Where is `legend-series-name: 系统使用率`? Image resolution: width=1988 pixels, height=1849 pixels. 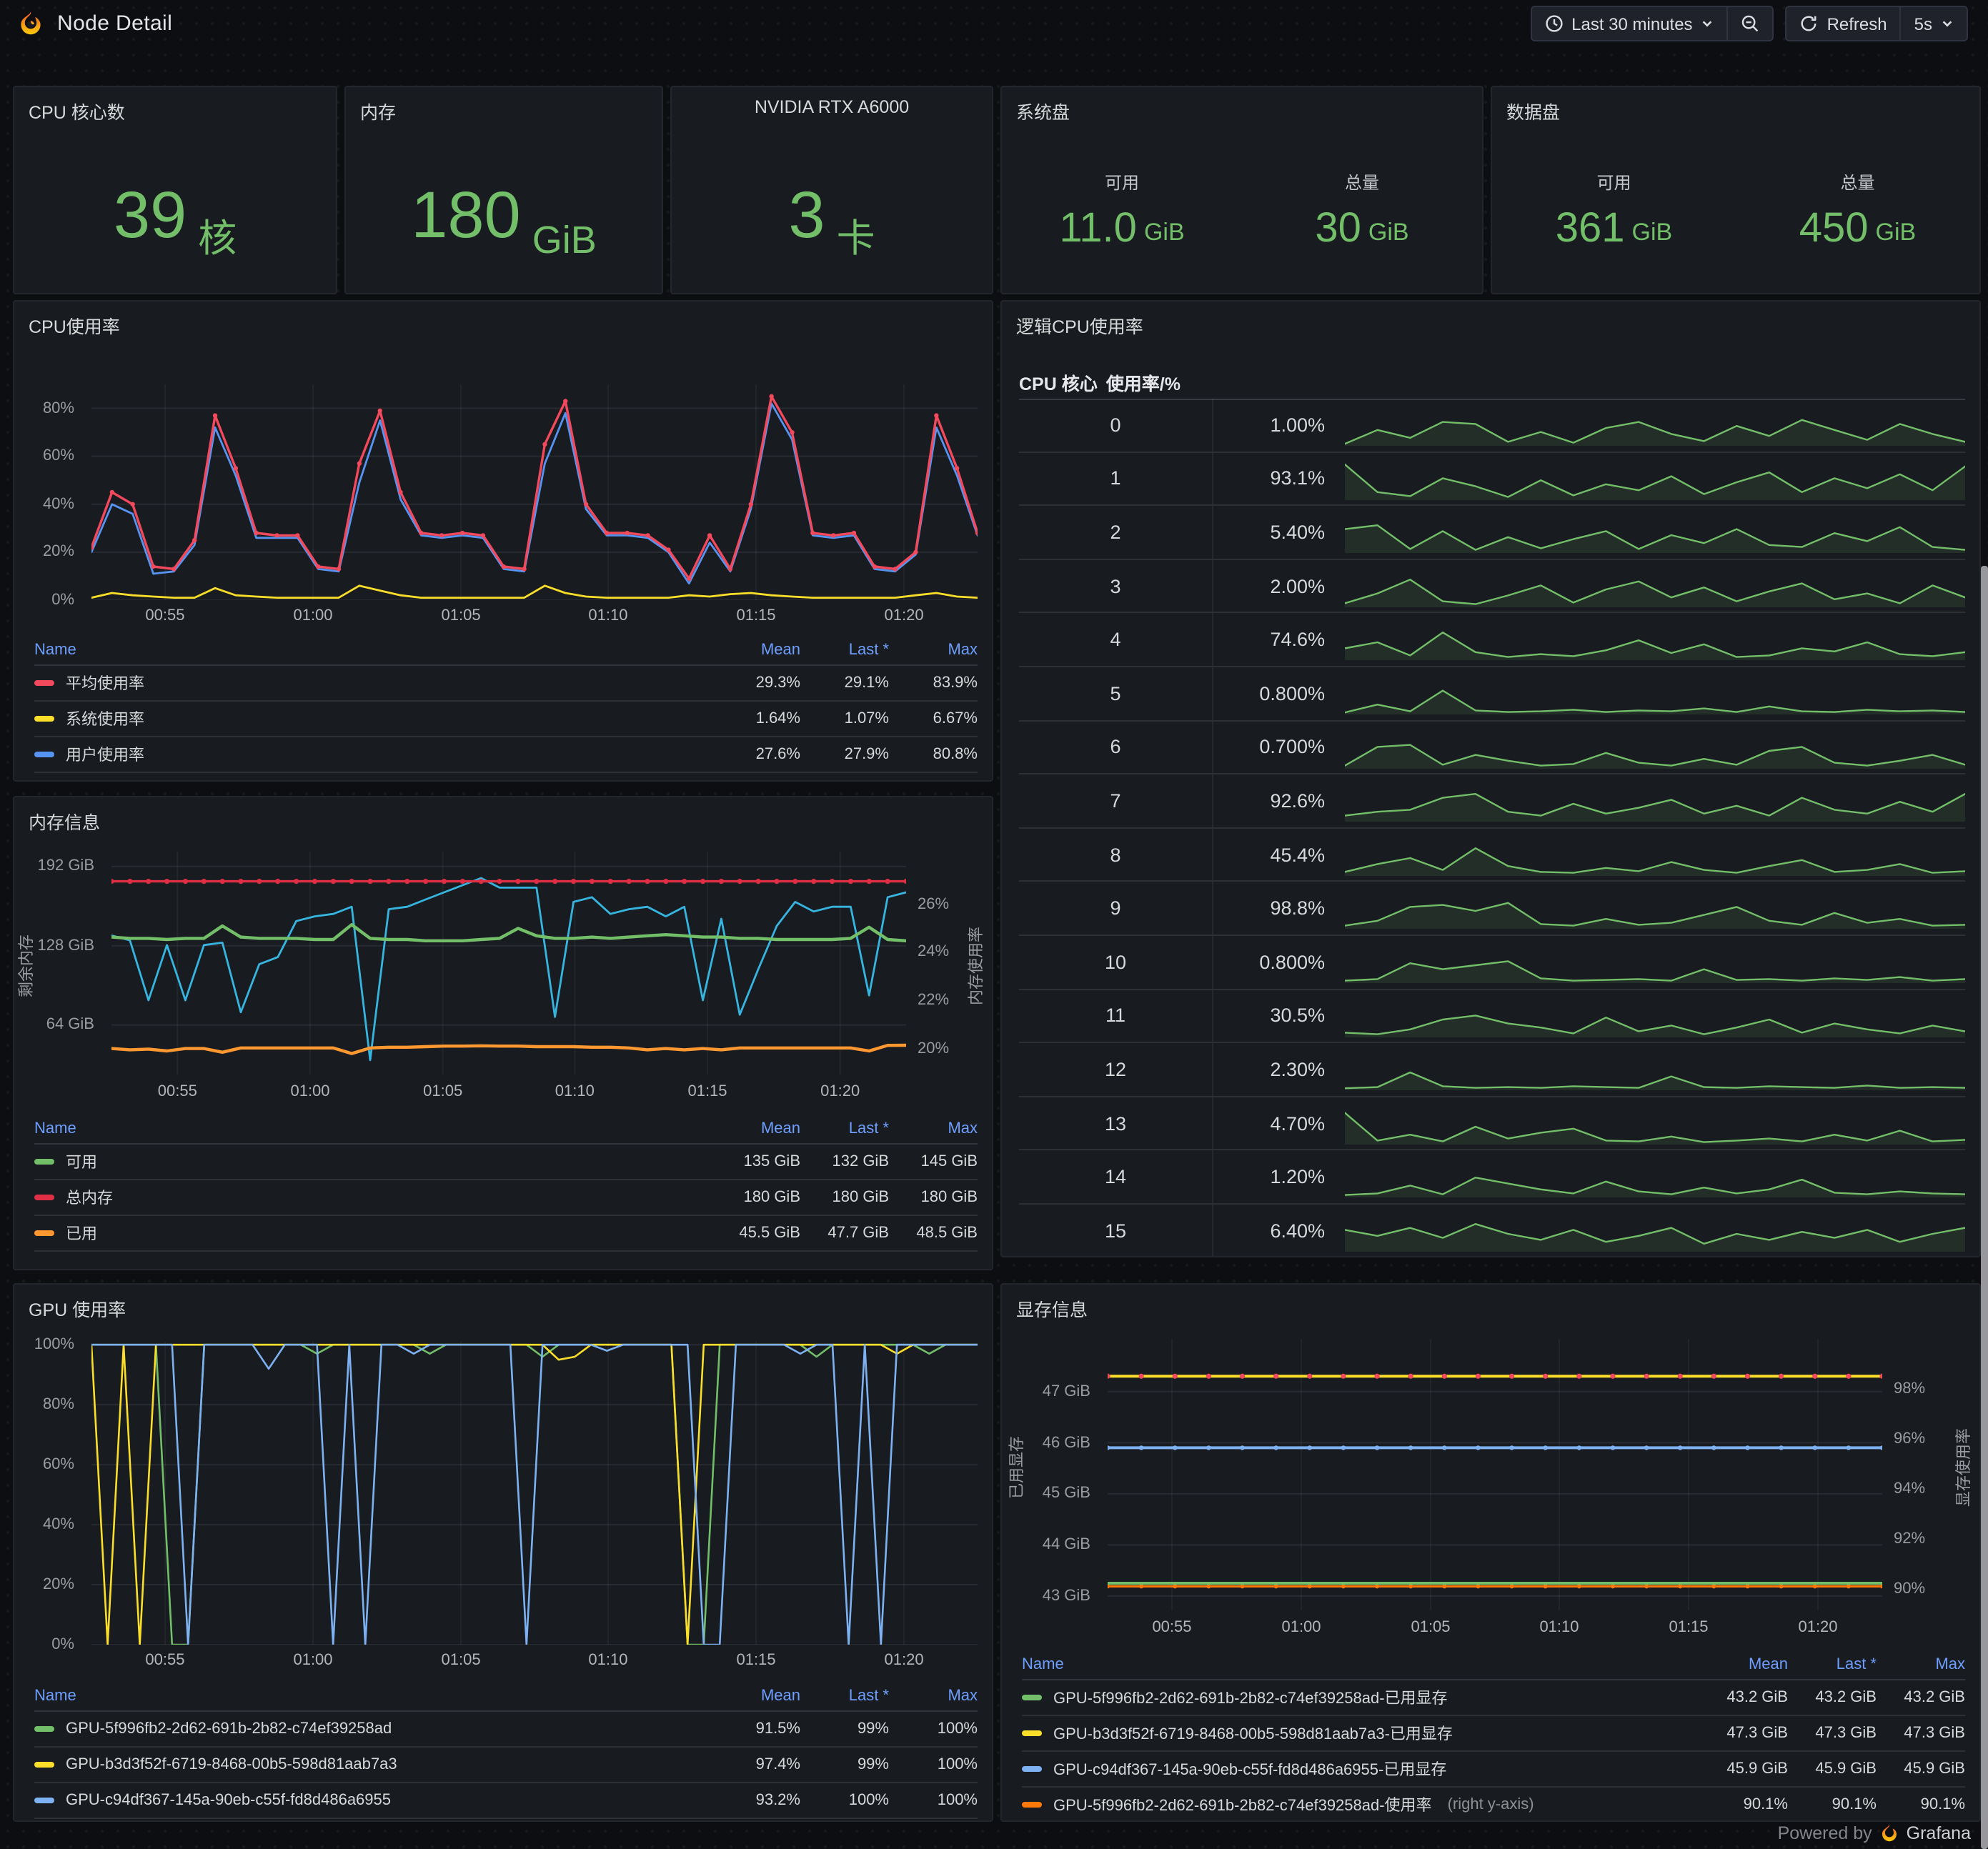
legend-series-name: 系统使用率 is located at coordinates (373, 718).